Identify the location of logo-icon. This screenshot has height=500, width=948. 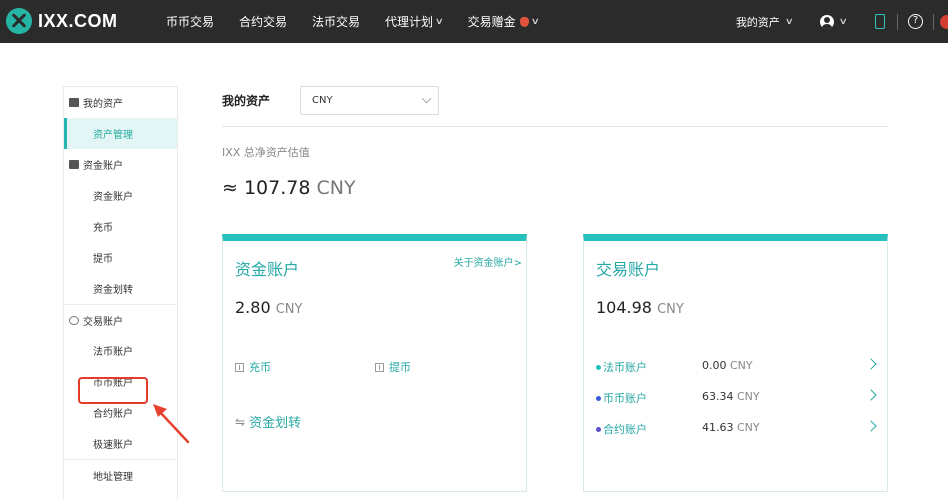
(19, 21).